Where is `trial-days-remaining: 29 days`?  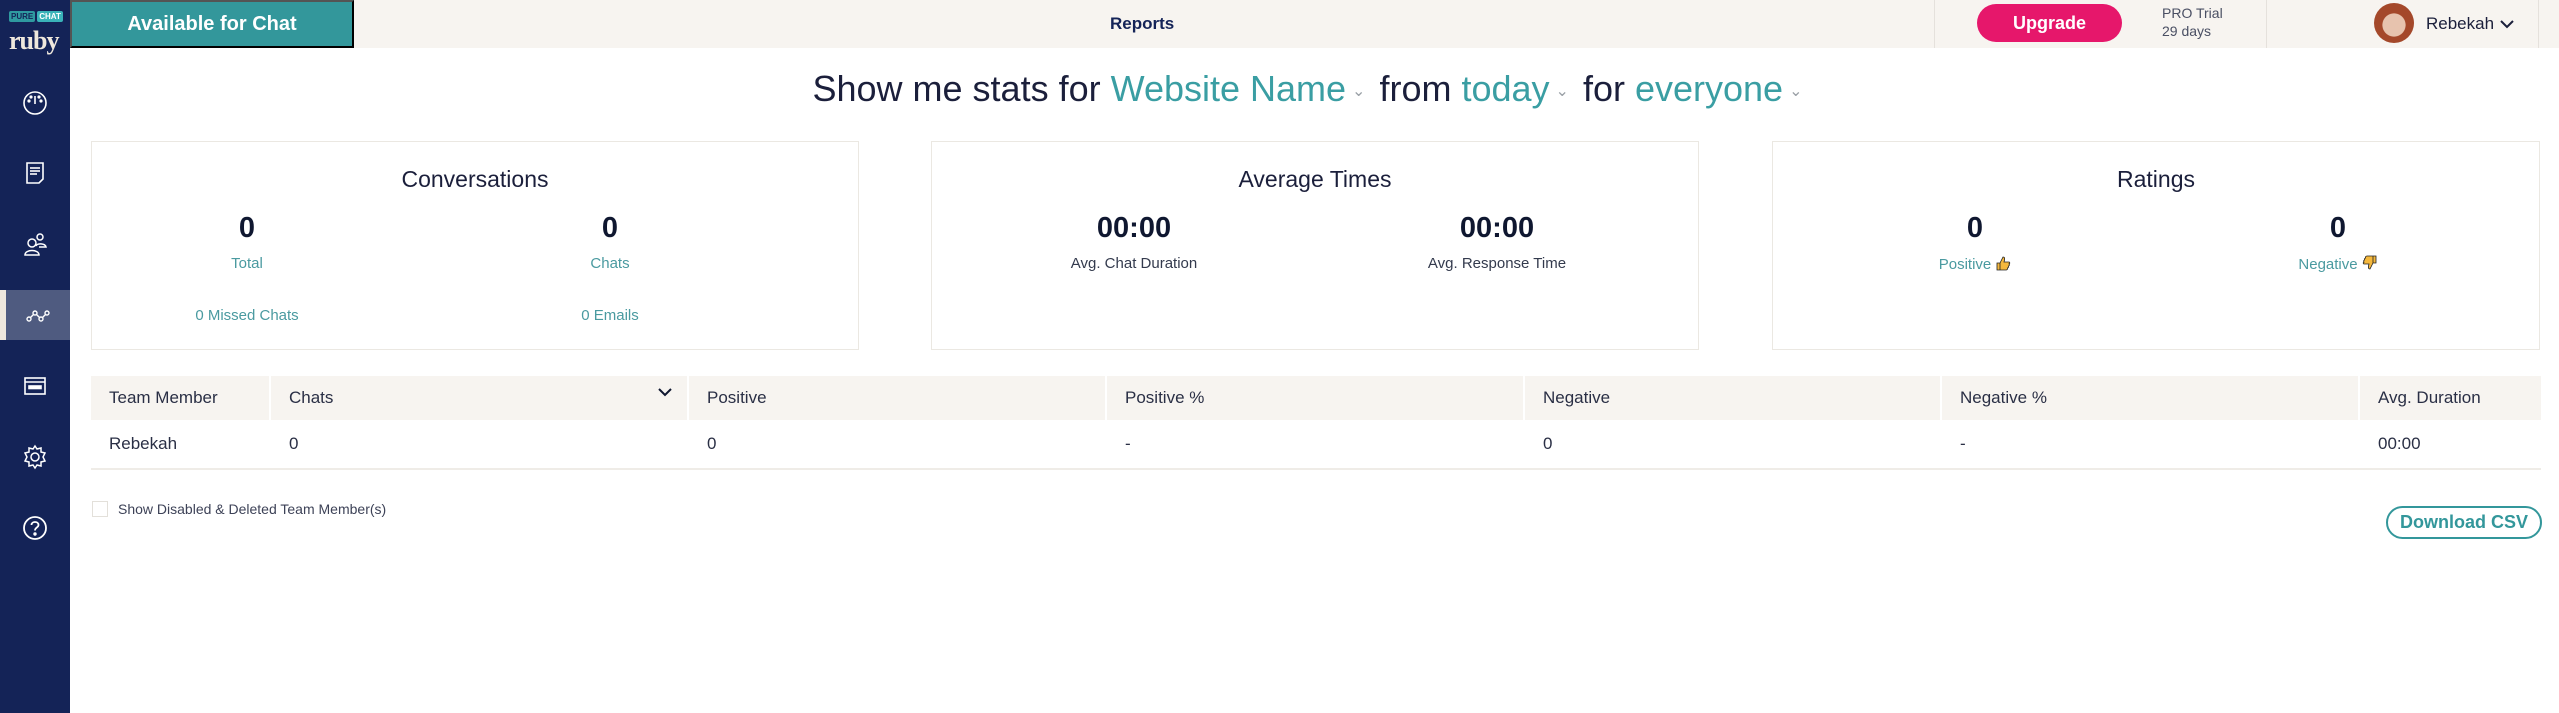
trial-days-remaining: 29 days is located at coordinates (2187, 31).